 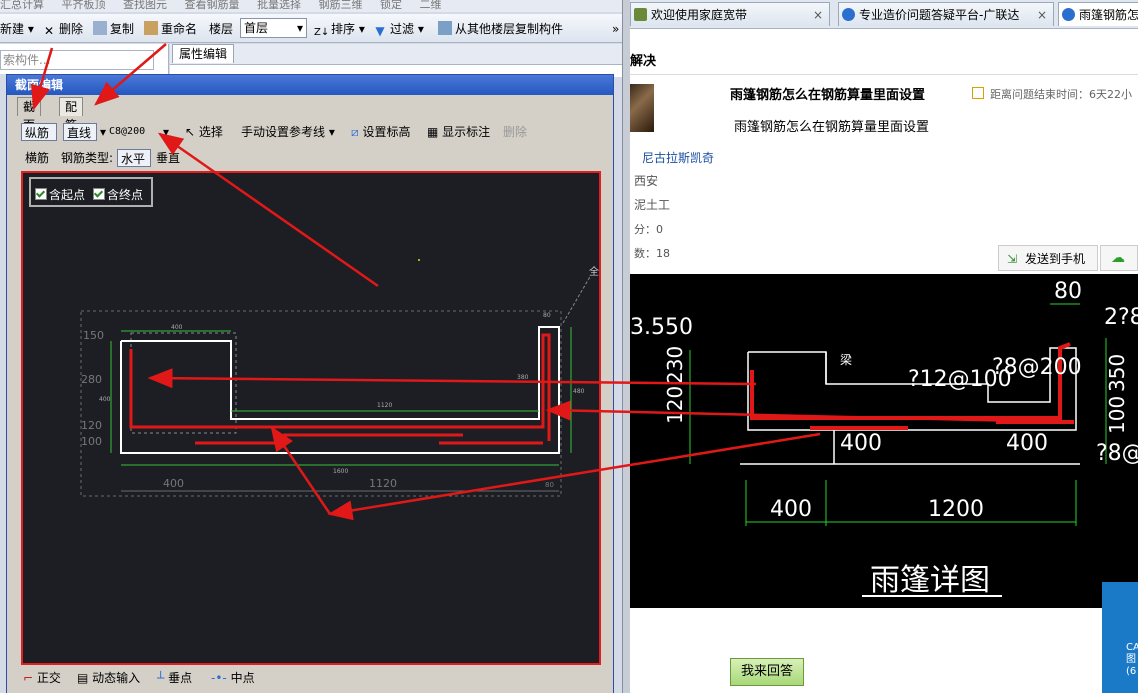 I want to click on filter-icon: ▼, so click(x=380, y=31).